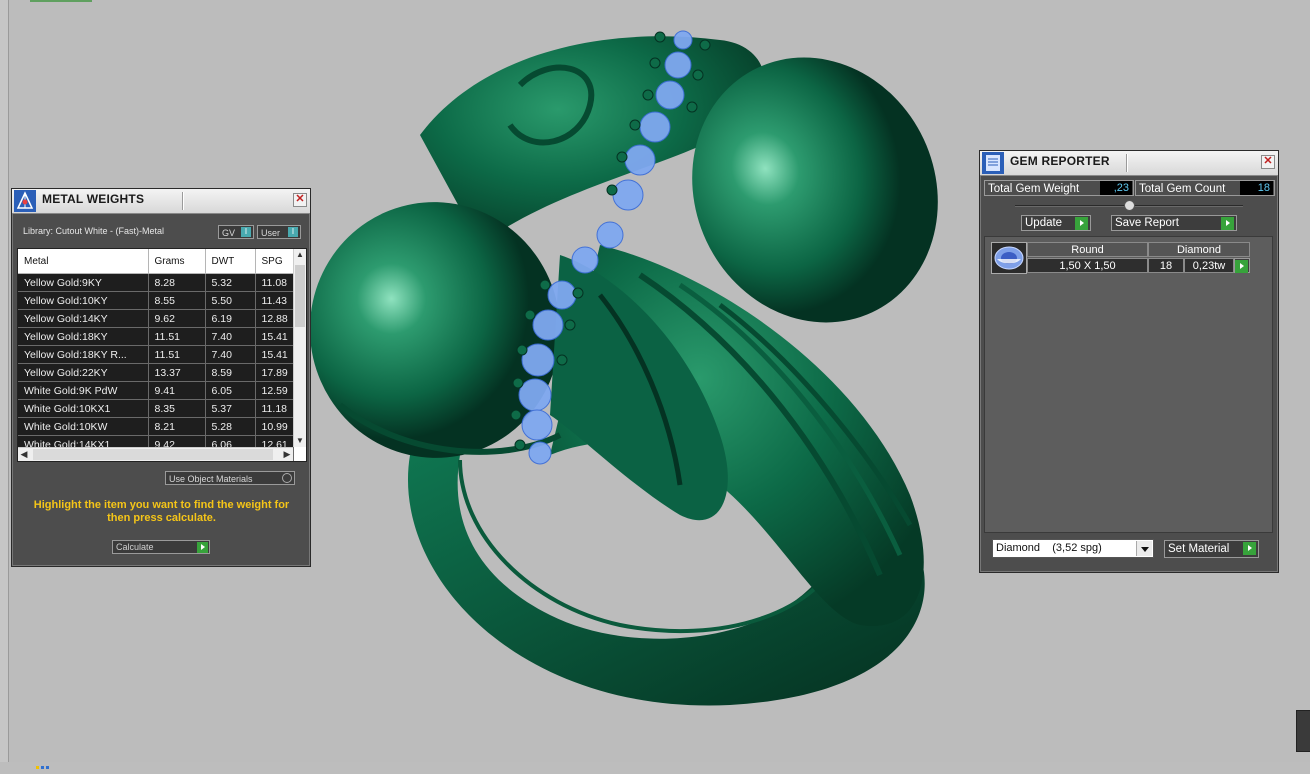  I want to click on spg-value: 11.08, so click(274, 282).